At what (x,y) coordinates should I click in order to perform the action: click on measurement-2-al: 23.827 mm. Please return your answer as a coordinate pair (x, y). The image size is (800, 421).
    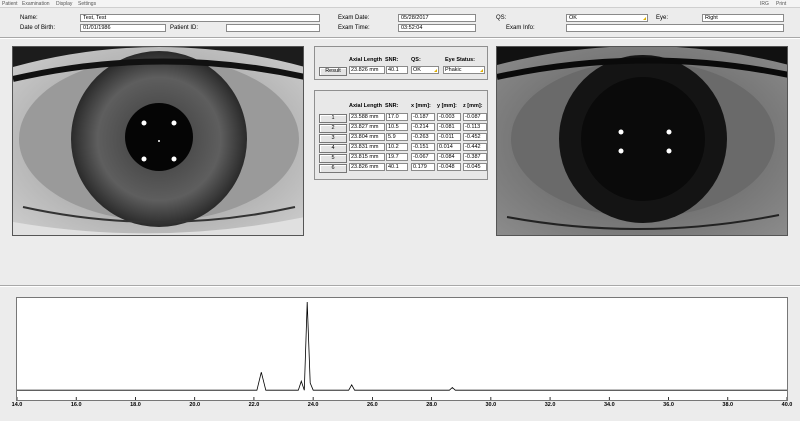
    Looking at the image, I should click on (367, 127).